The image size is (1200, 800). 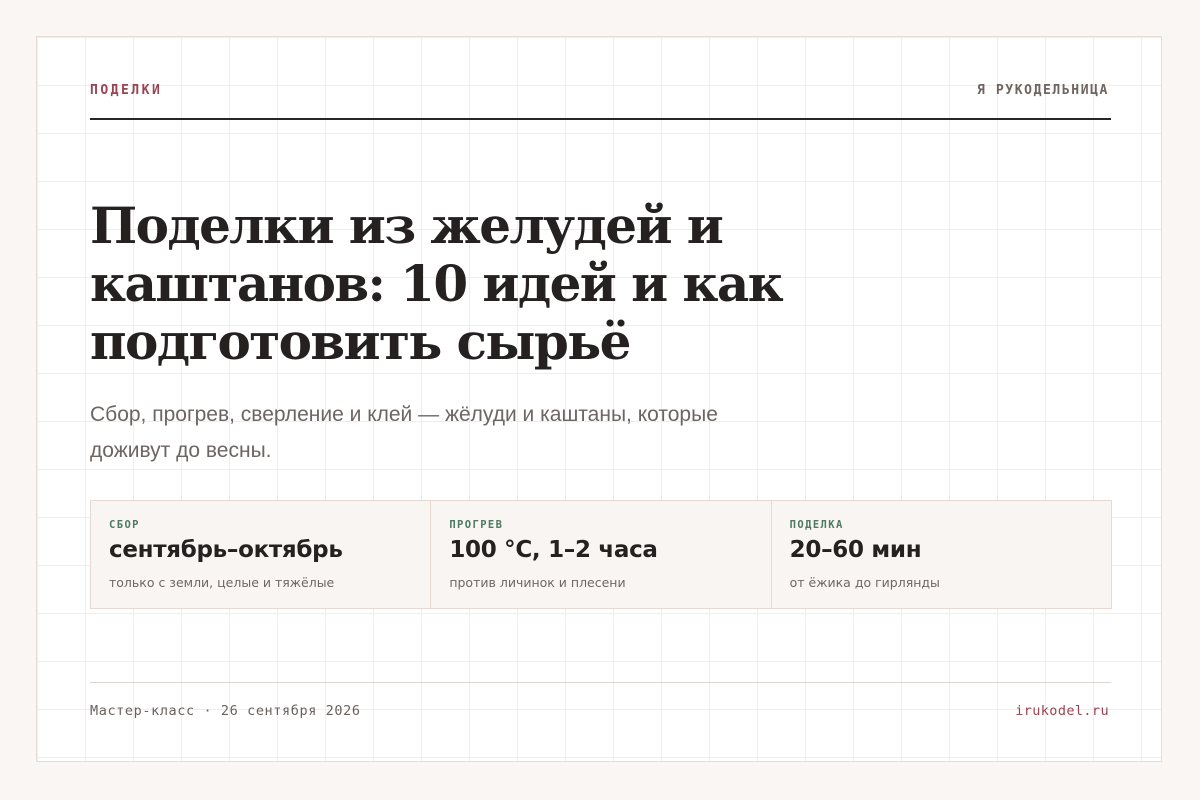 I want to click on stat-note: только с земли, целые и тяжёлые, so click(x=222, y=582).